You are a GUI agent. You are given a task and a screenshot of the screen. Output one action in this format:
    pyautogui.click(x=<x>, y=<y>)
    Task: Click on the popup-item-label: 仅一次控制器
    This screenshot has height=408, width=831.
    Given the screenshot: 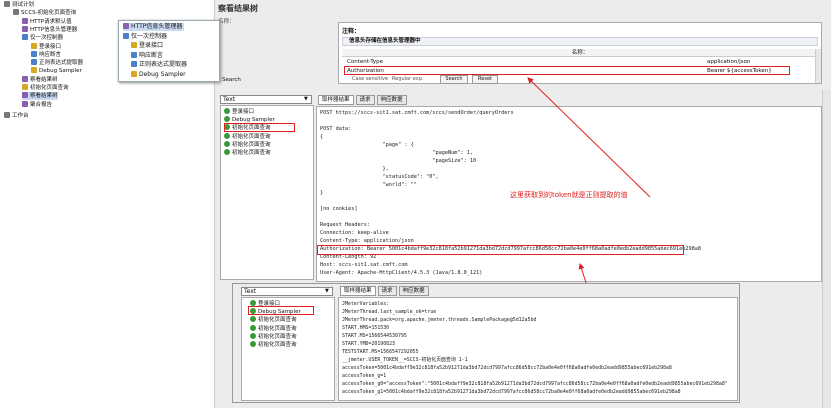 What is the action you would take?
    pyautogui.click(x=149, y=36)
    